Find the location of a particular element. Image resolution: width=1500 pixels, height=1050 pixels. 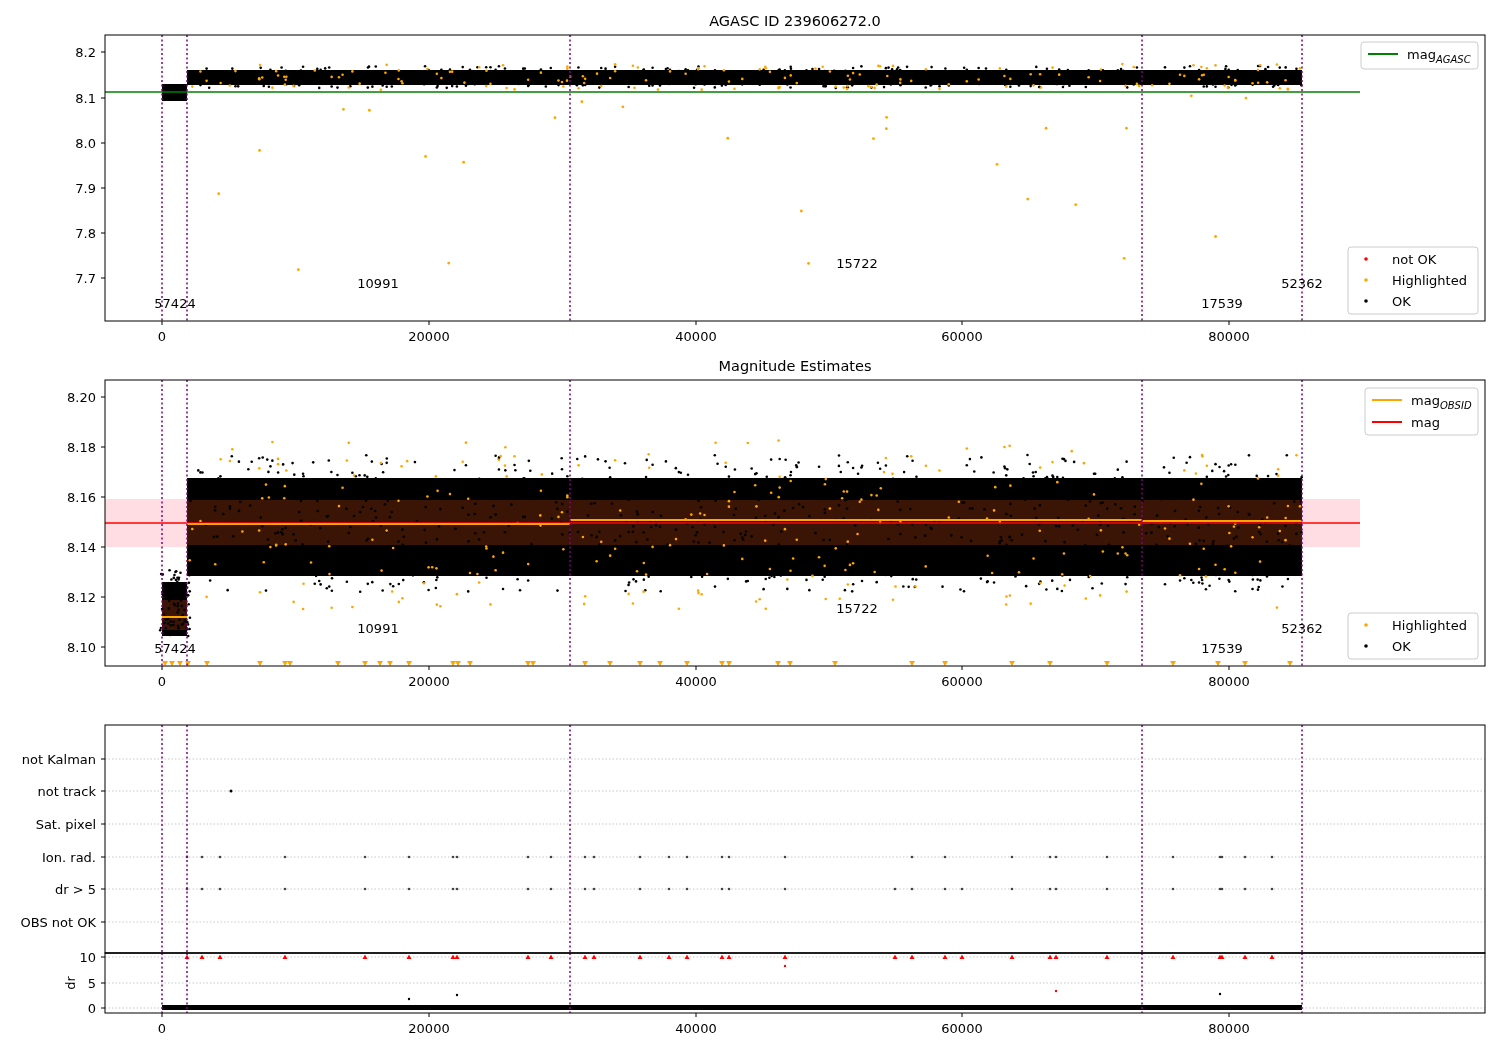

tick-label: 8.10 is located at coordinates (81, 647).